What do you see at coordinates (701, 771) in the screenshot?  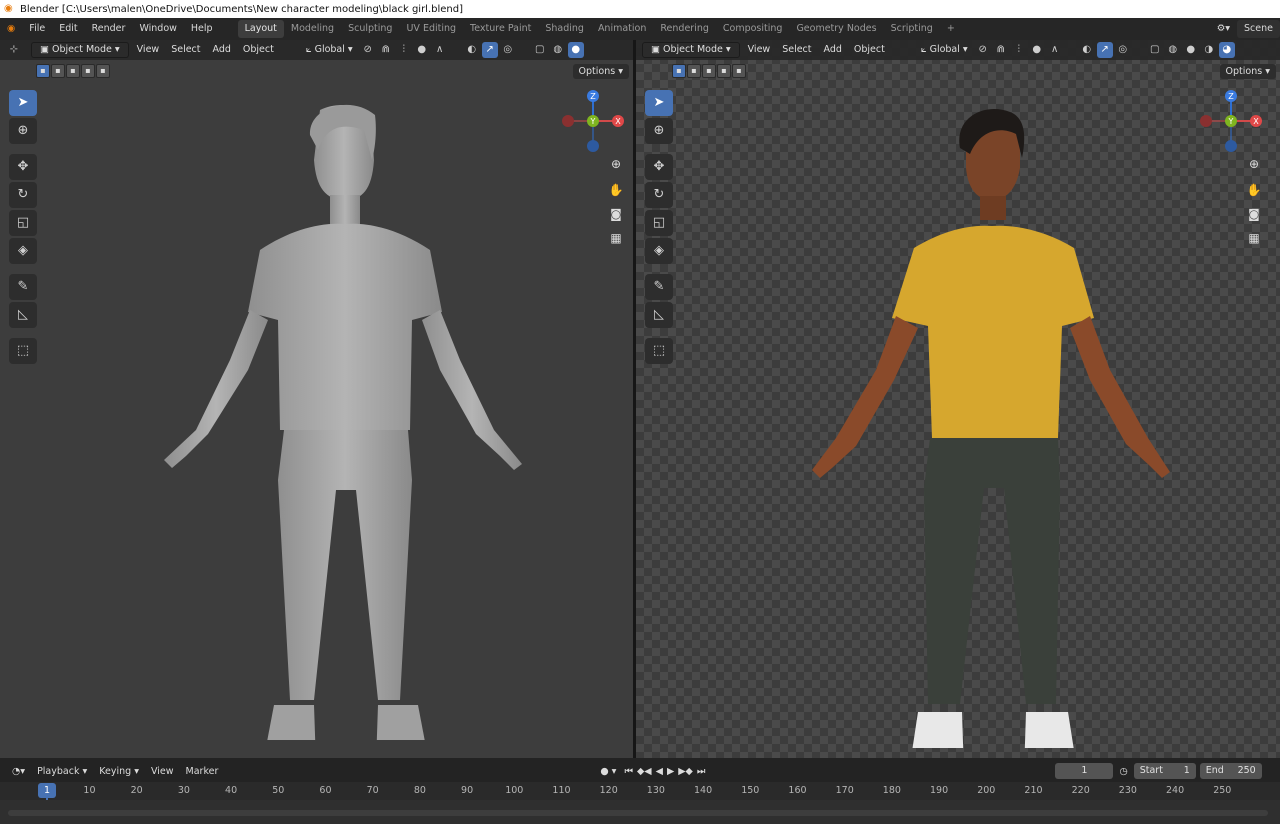 I see `jump-end-icon: ⏭` at bounding box center [701, 771].